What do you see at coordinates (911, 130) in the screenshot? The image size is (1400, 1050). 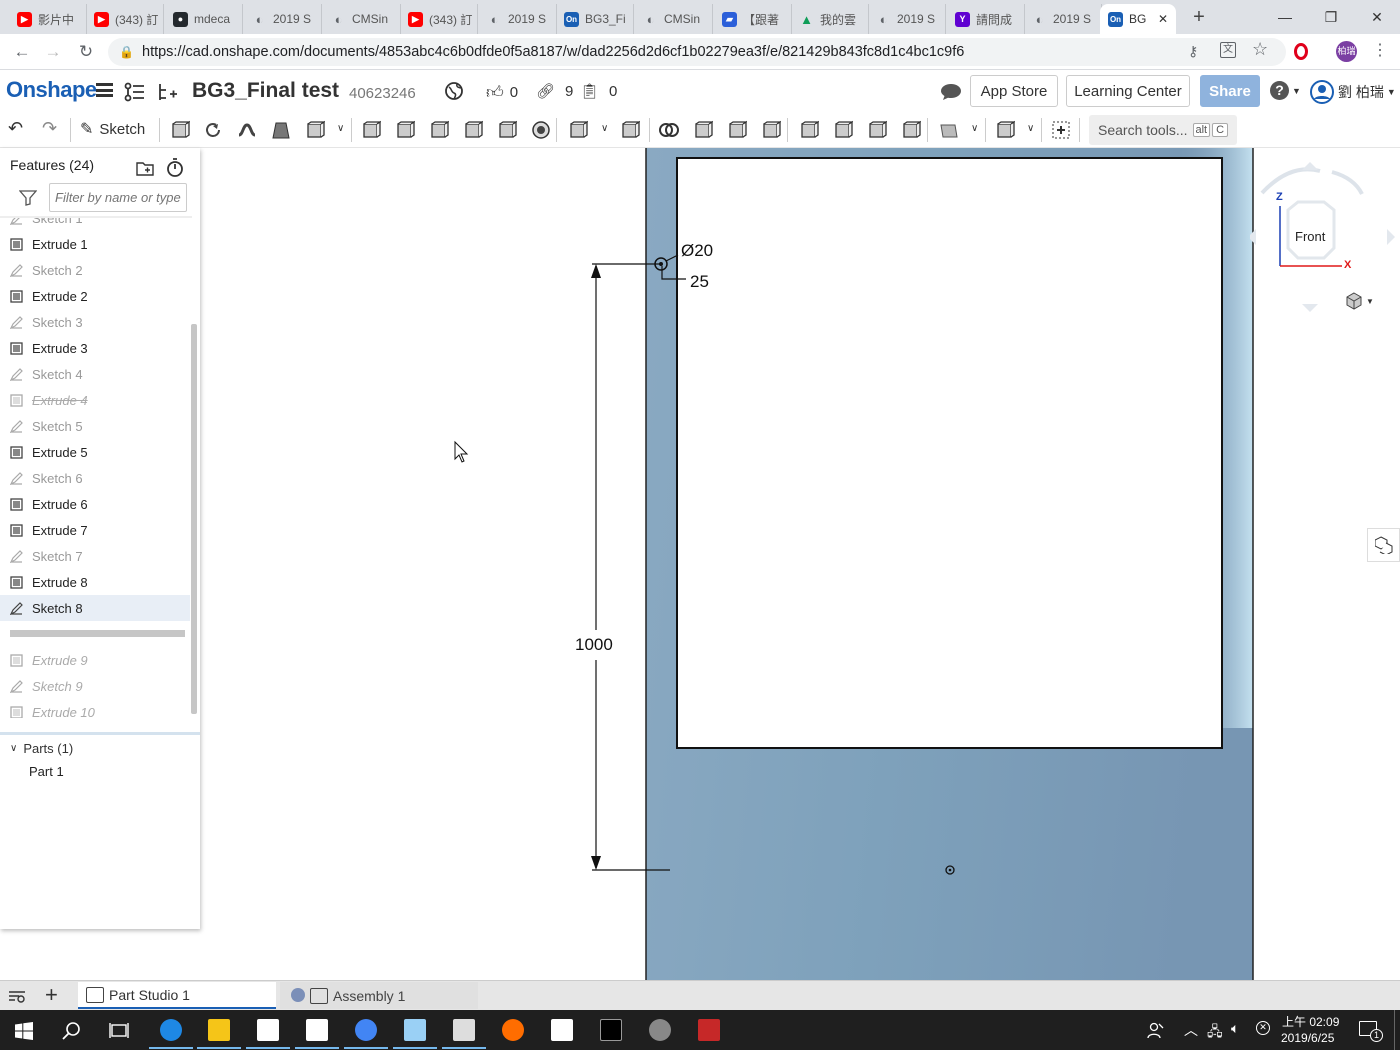 I see `replace-face-icon` at bounding box center [911, 130].